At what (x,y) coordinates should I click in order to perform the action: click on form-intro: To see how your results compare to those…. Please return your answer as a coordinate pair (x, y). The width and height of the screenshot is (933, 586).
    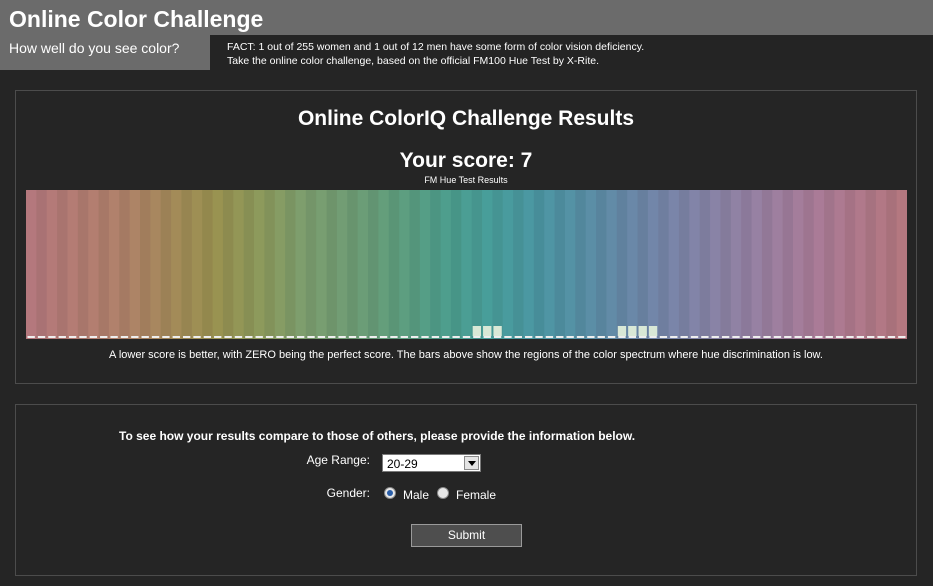
    Looking at the image, I should click on (377, 436).